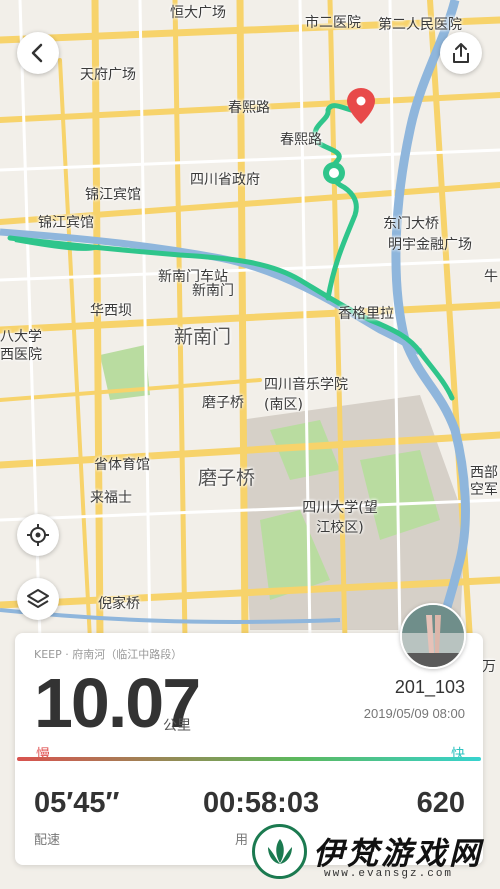 This screenshot has width=500, height=889. I want to click on map-label: 万, so click(489, 667).